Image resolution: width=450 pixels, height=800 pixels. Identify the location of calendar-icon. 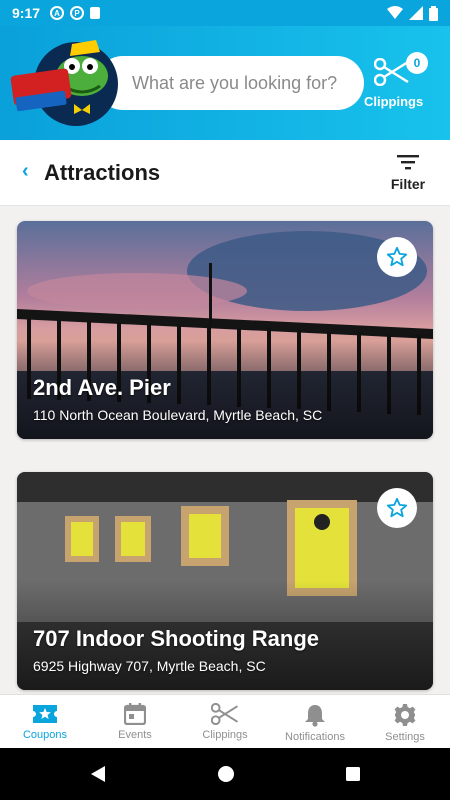
(135, 714).